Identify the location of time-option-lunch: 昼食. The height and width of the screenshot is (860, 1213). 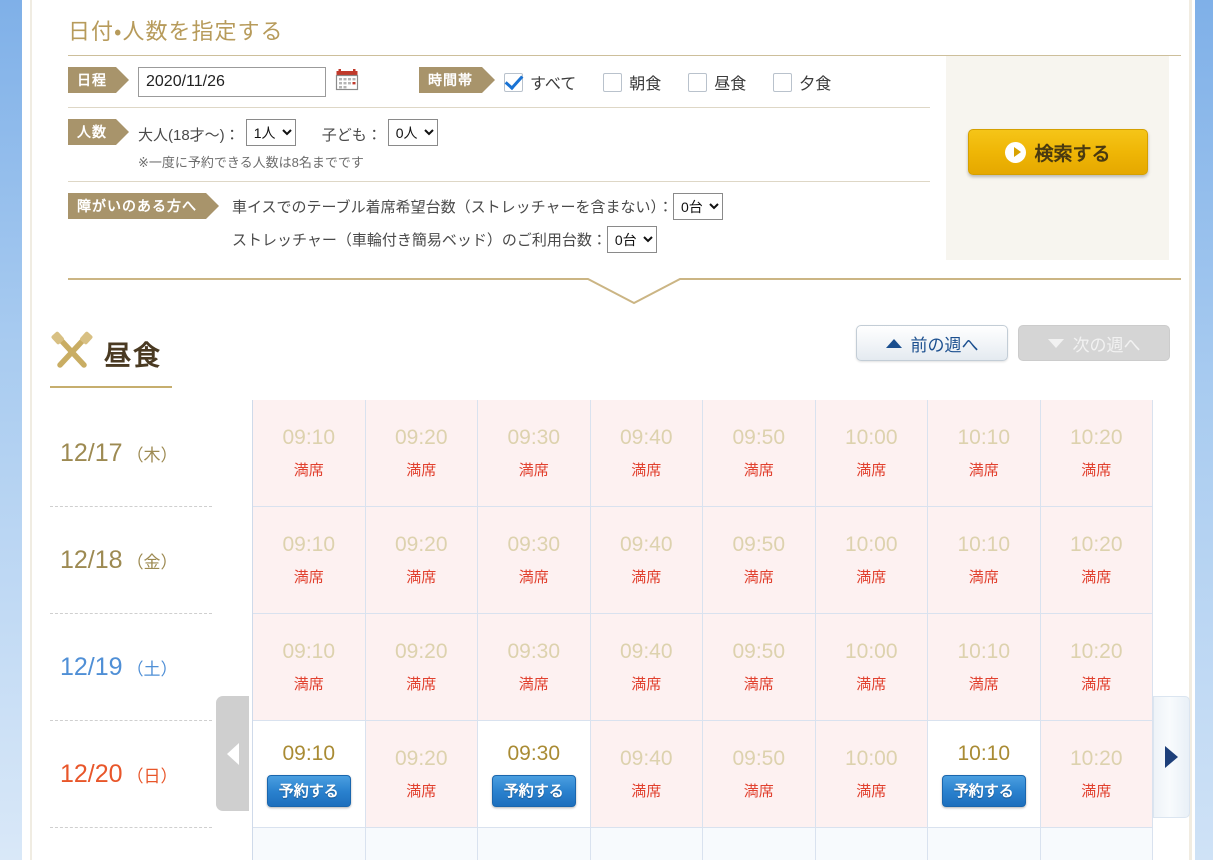
(717, 82).